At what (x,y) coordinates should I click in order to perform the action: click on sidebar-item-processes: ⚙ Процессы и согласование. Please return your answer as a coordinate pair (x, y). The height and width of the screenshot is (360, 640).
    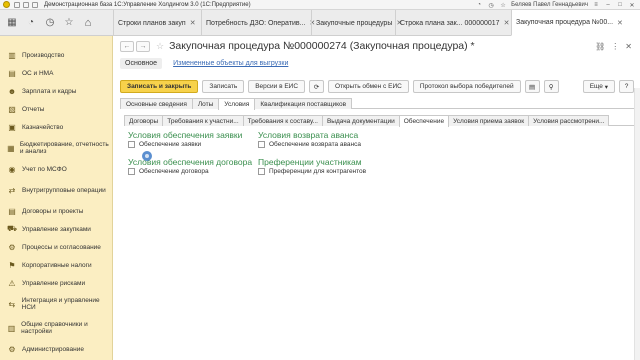
    Looking at the image, I should click on (56, 247).